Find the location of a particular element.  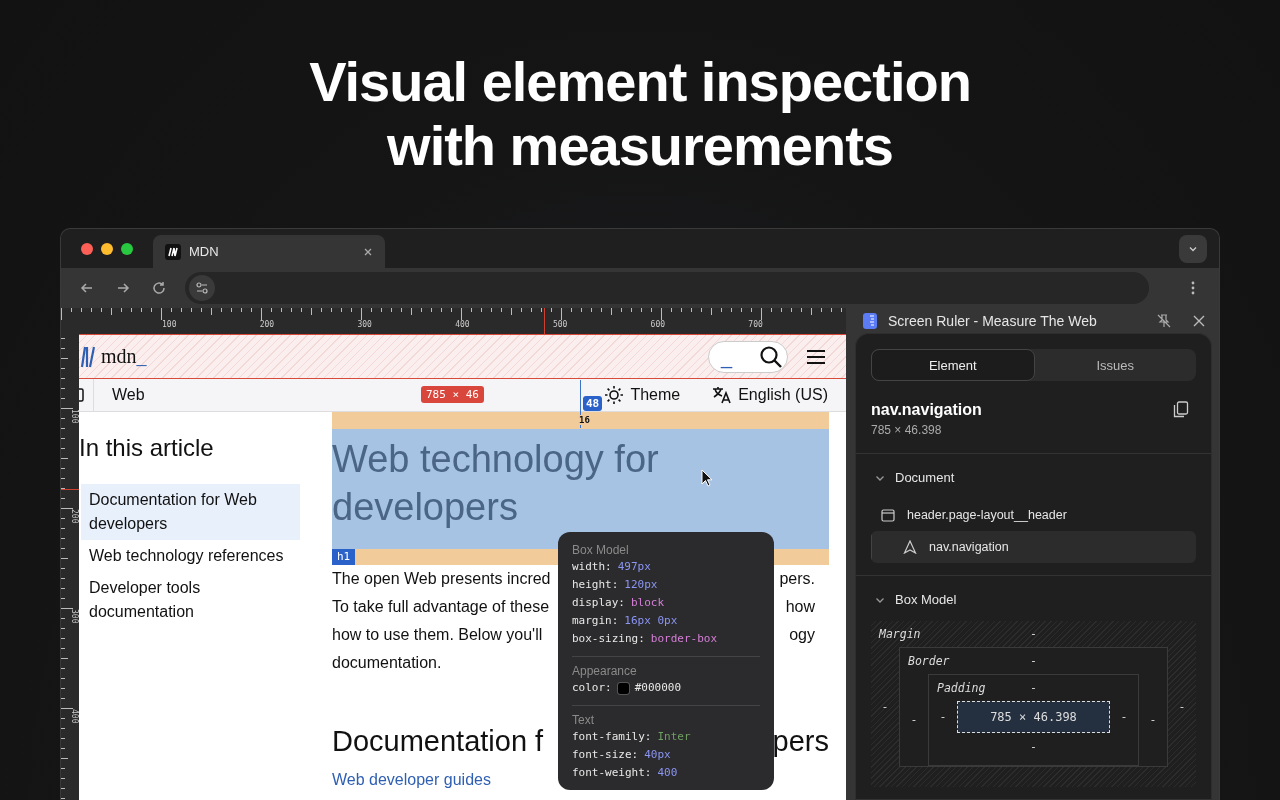

toc-link: Developer tools documentation is located at coordinates (190, 600).